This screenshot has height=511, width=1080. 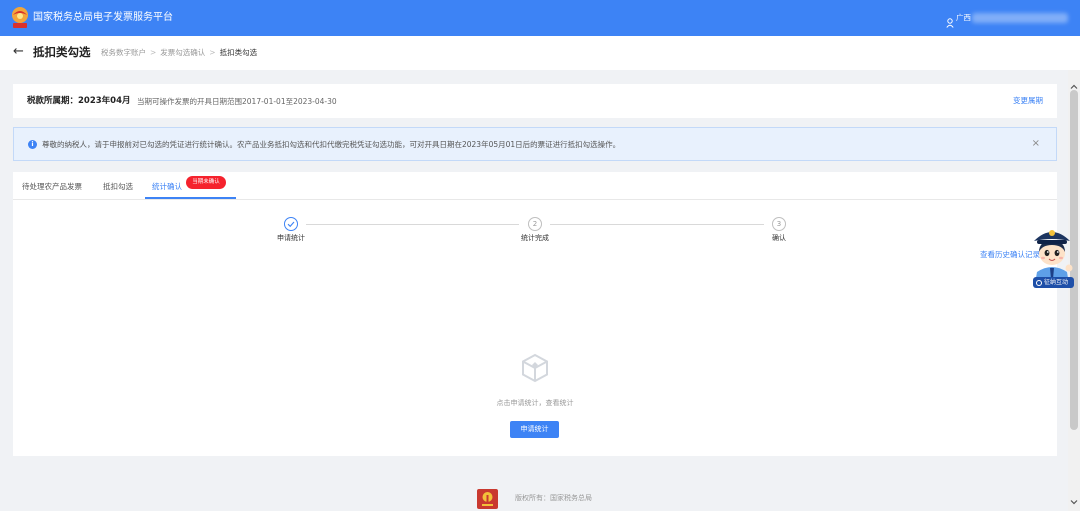 I want to click on user-name: 广西, so click(x=963, y=18).